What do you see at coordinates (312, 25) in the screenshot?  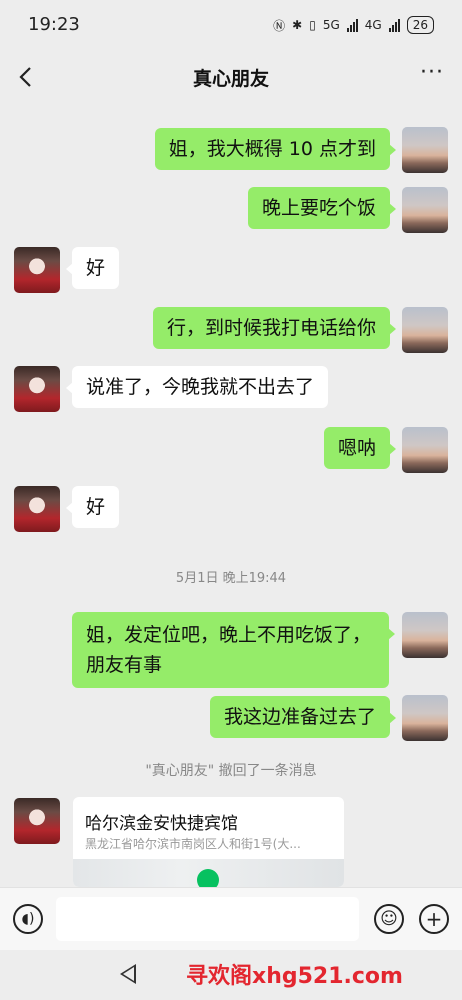 I see `vibrate-icon: ▯` at bounding box center [312, 25].